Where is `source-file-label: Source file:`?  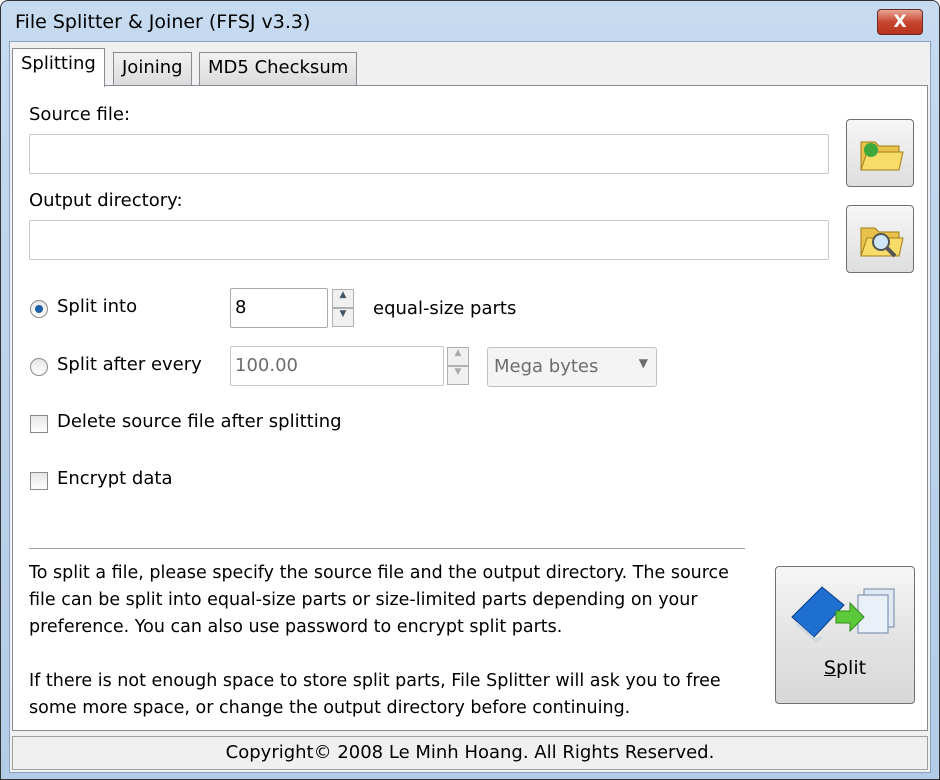
source-file-label: Source file: is located at coordinates (80, 114).